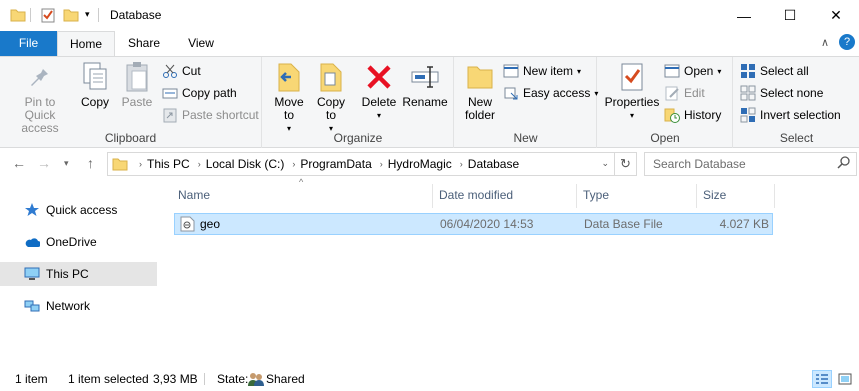 Image resolution: width=859 pixels, height=391 pixels. I want to click on properties-button: Properties ▾, so click(632, 91).